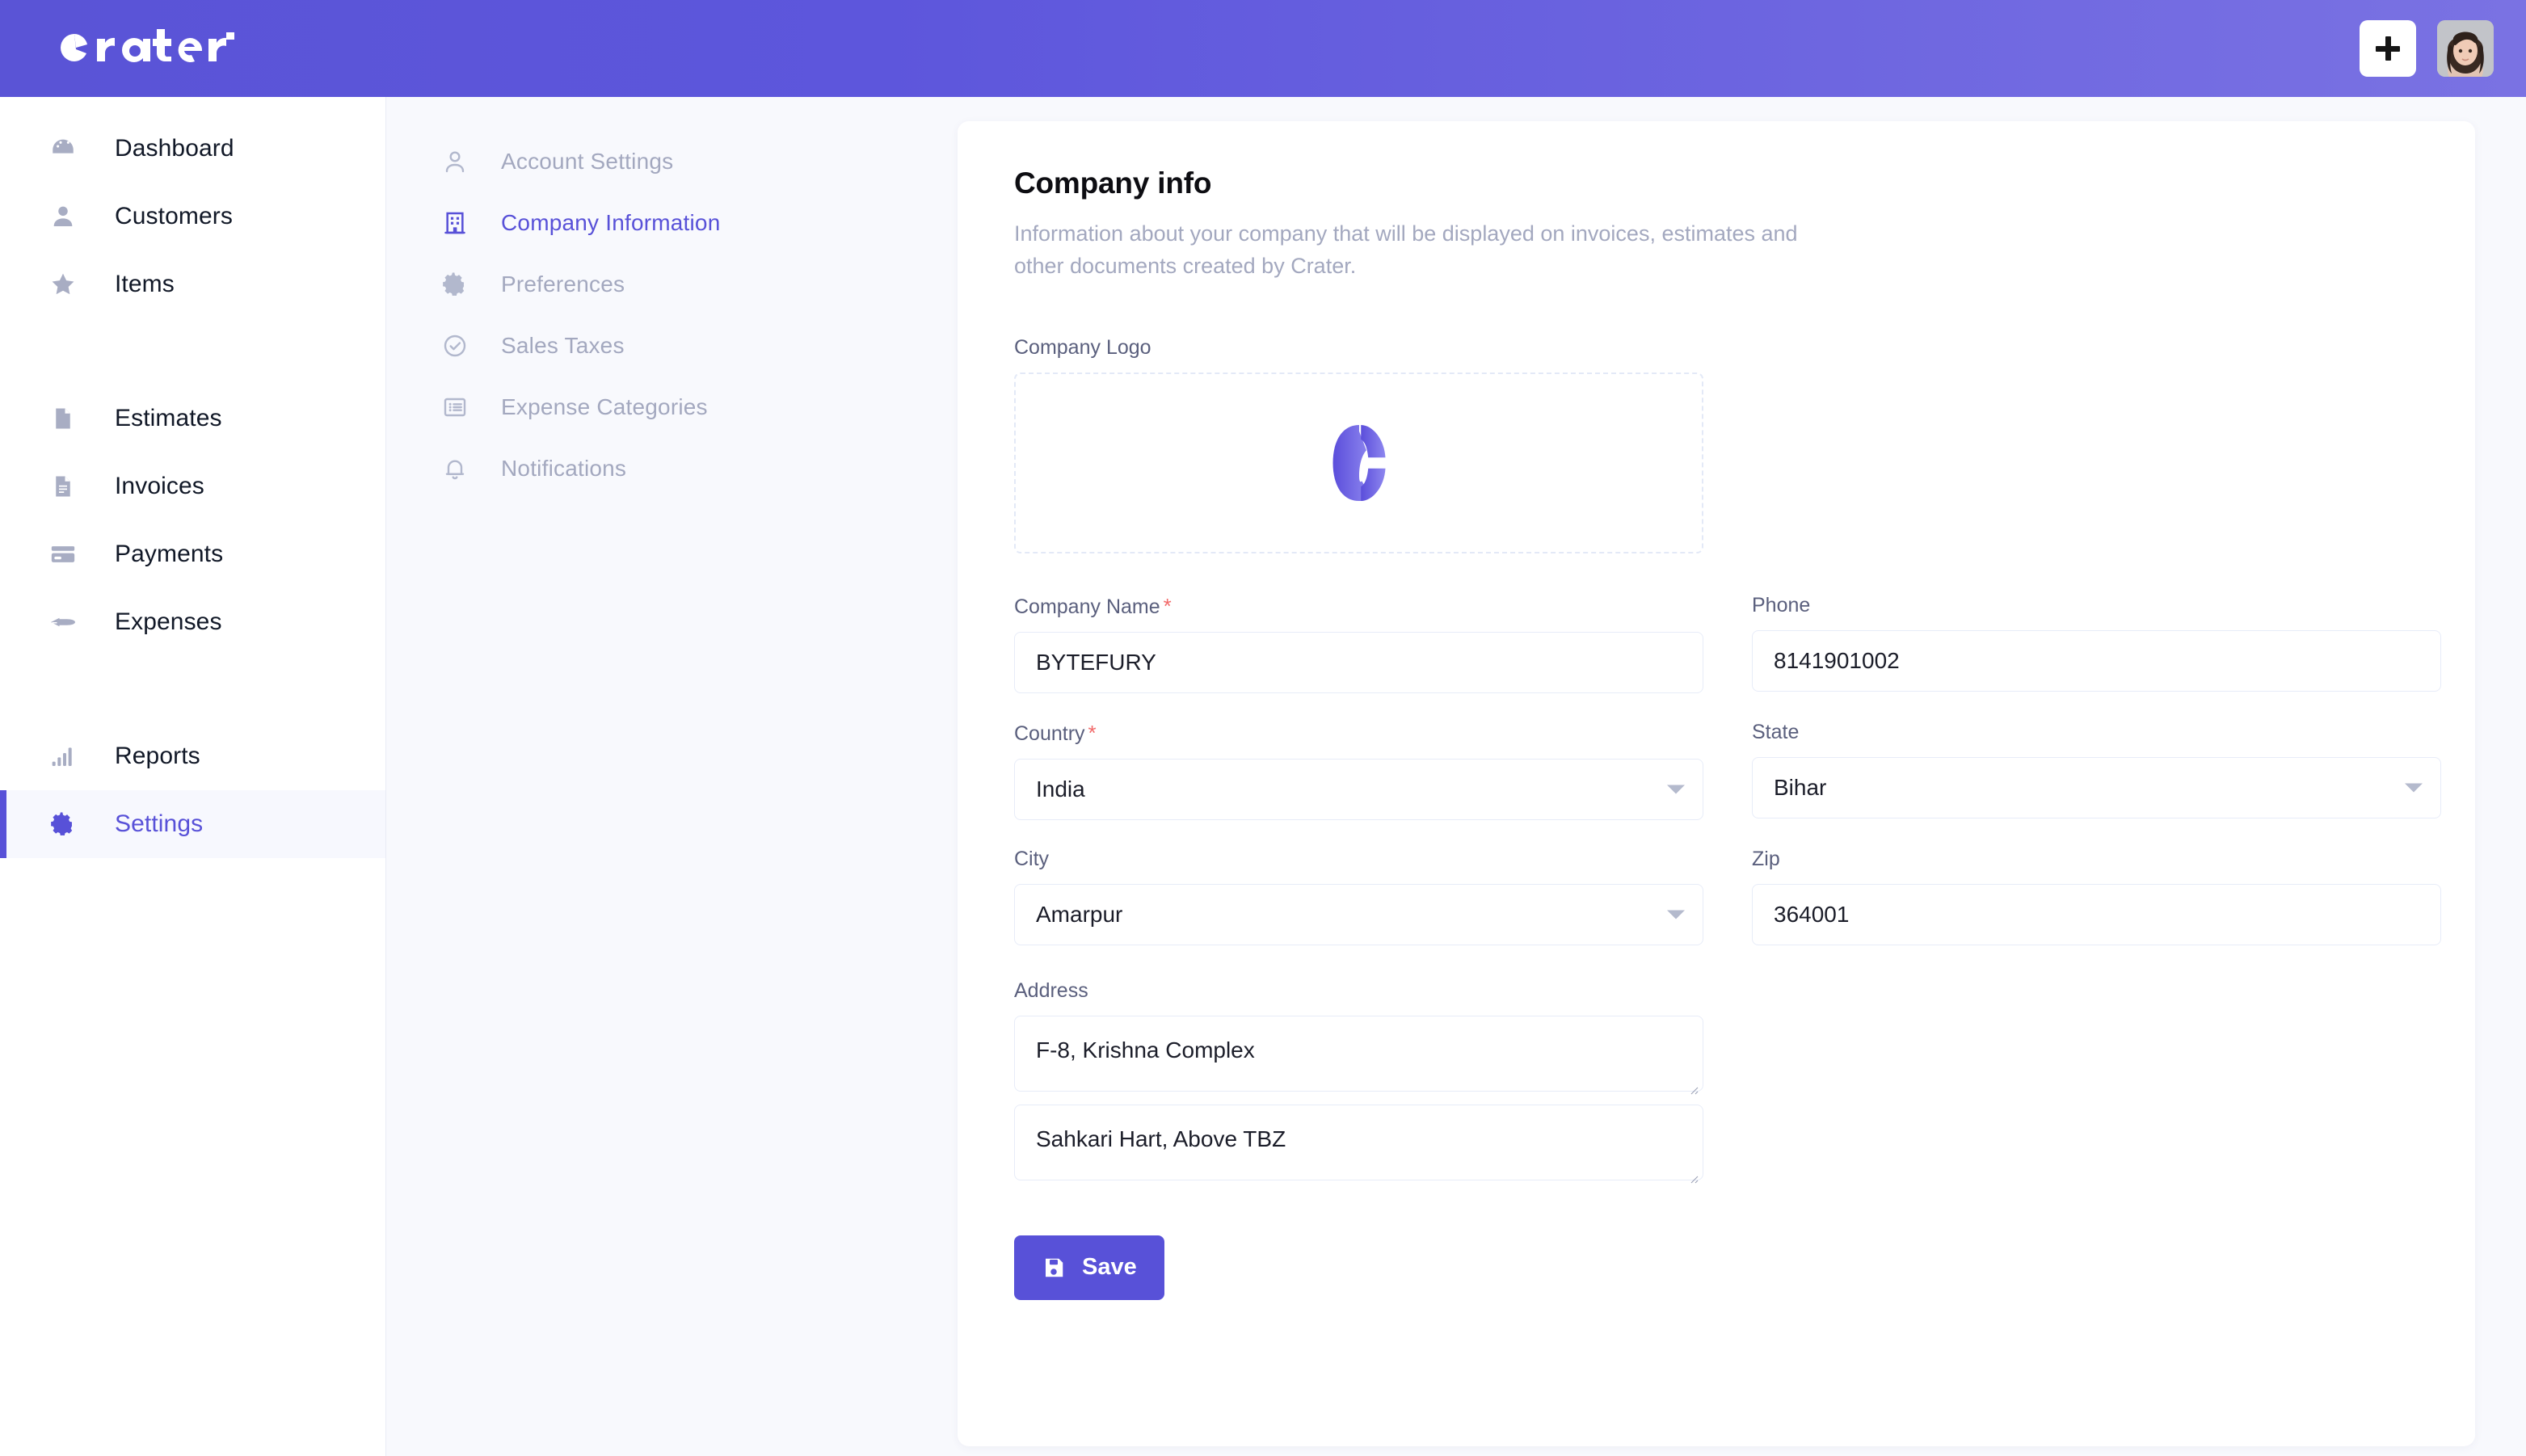 The image size is (2526, 1456). What do you see at coordinates (1079, 914) in the screenshot?
I see `city-selected-value: Amarpur` at bounding box center [1079, 914].